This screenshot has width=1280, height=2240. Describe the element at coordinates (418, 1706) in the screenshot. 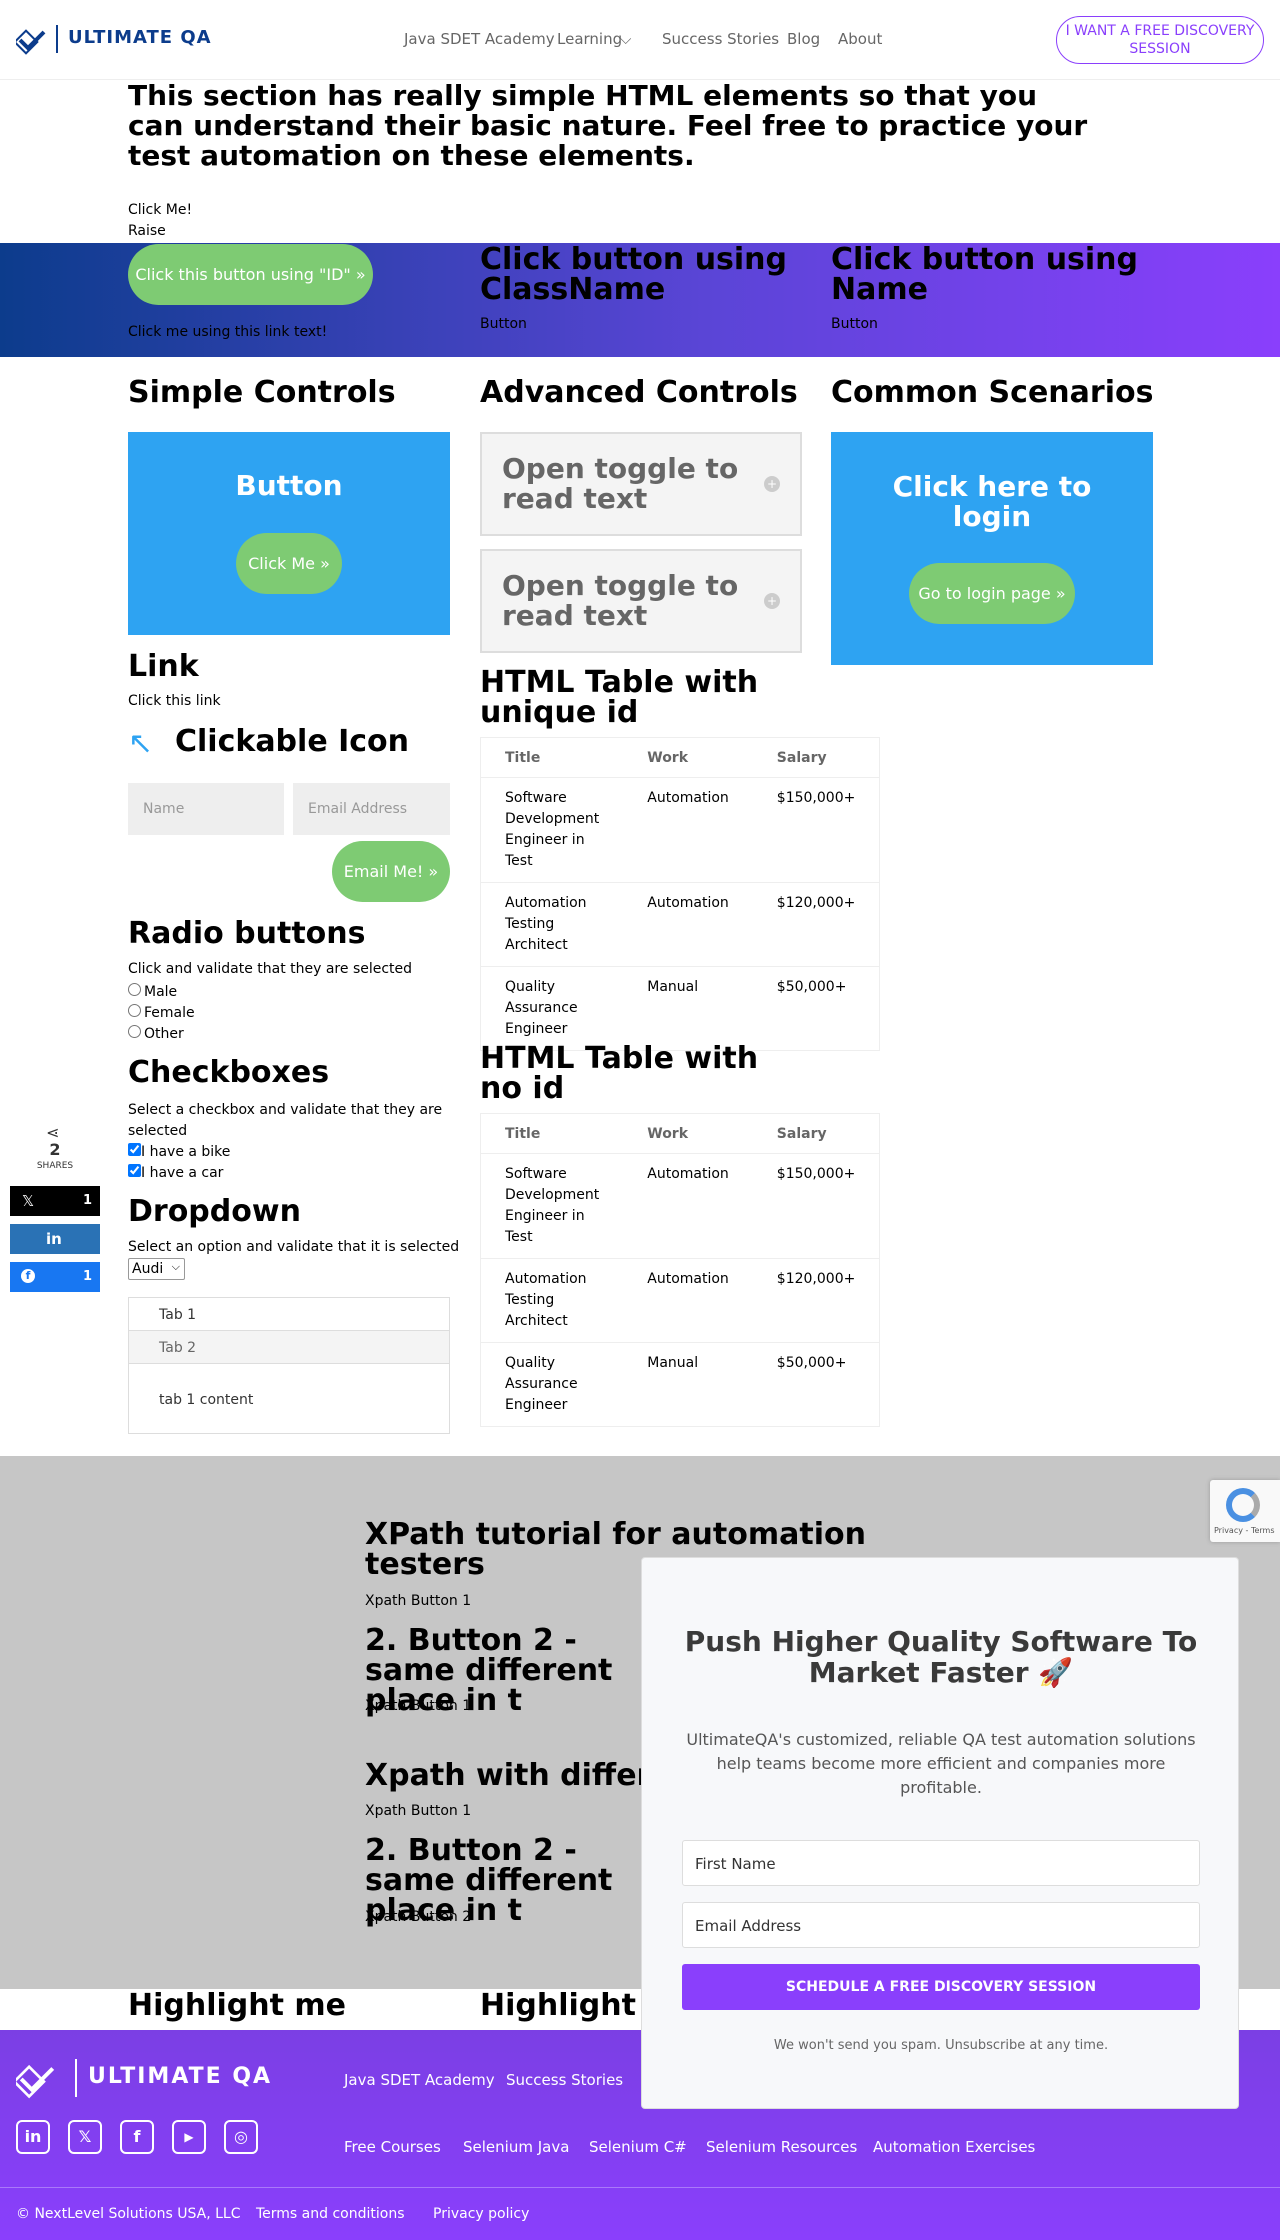

I see `xpath-button-2: Xpath Button 1` at that location.